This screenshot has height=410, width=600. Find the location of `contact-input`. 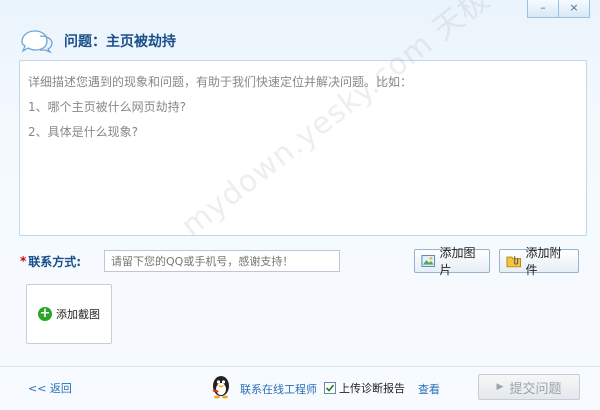

contact-input is located at coordinates (222, 261).